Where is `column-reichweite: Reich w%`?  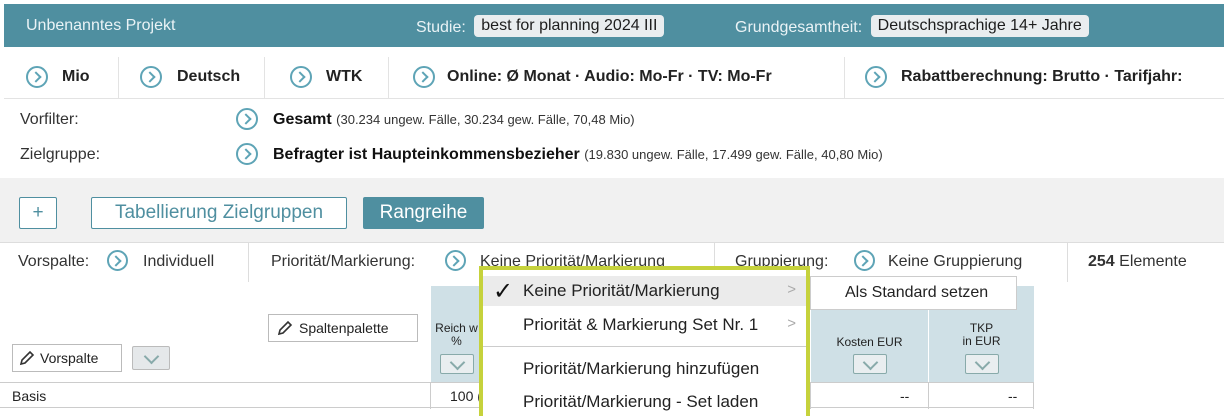
column-reichweite: Reich w% is located at coordinates (456, 334).